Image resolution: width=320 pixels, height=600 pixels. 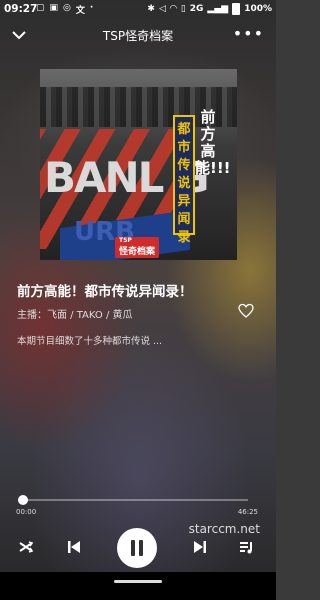 What do you see at coordinates (162, 9) in the screenshot?
I see `mute-icon: ◁` at bounding box center [162, 9].